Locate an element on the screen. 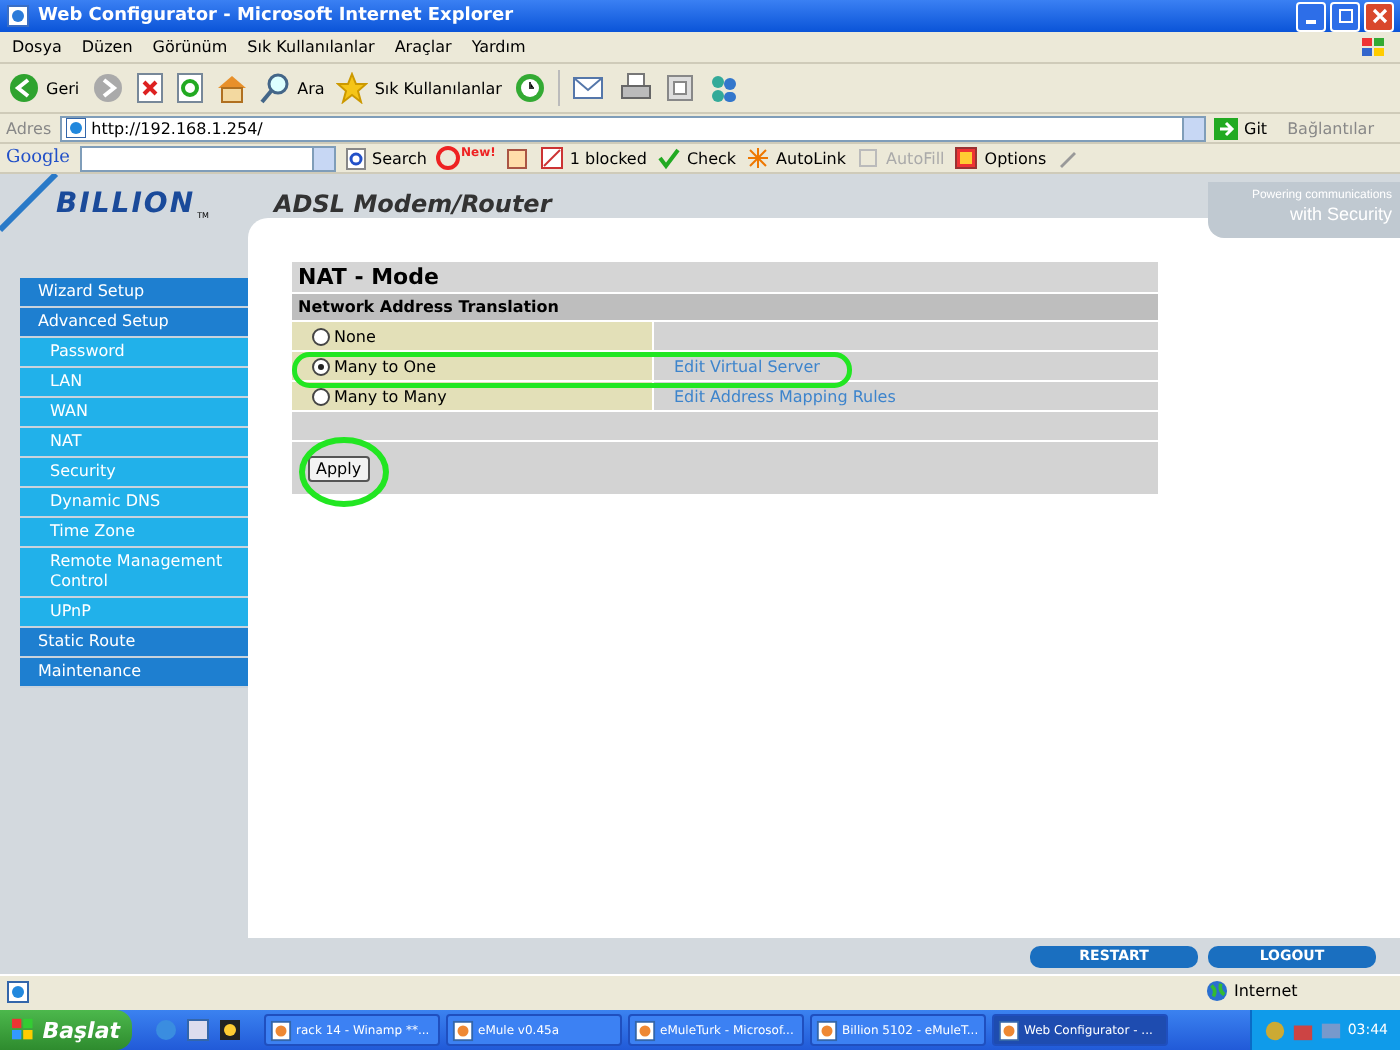 This screenshot has height=1050, width=1400. menu-item: Sık Kullanılanlar is located at coordinates (311, 47).